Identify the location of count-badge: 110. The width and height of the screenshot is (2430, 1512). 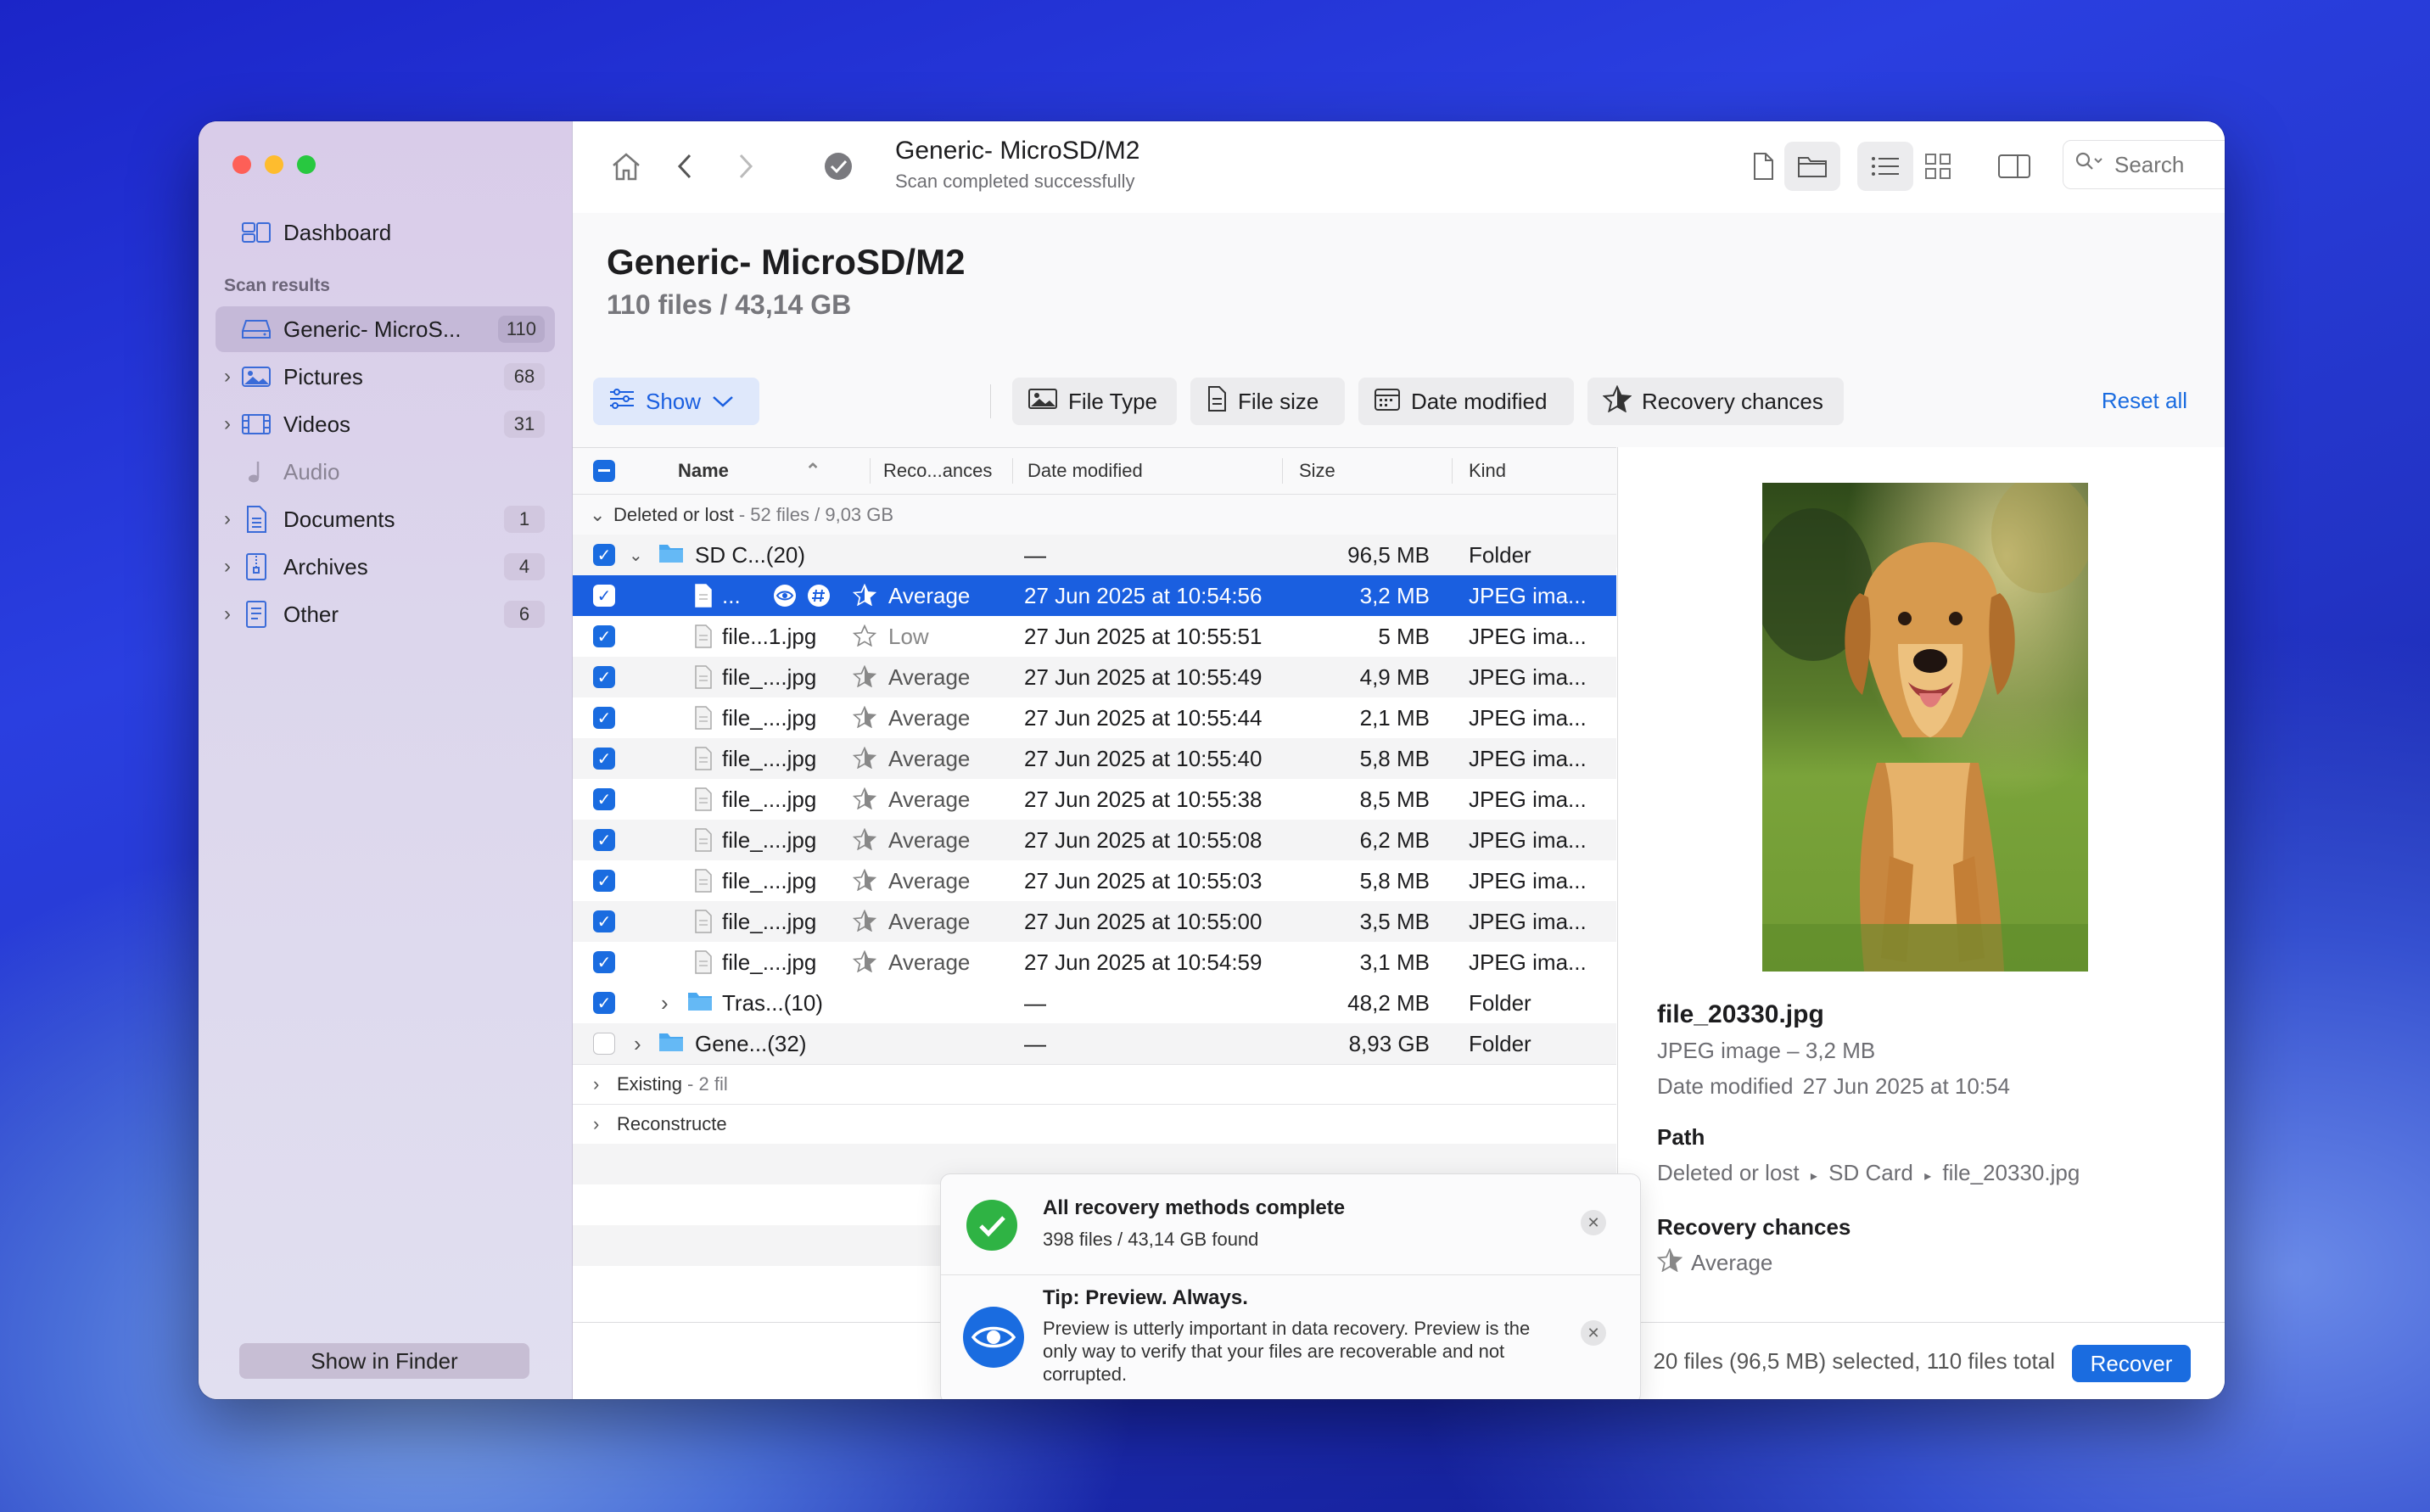
(521, 329).